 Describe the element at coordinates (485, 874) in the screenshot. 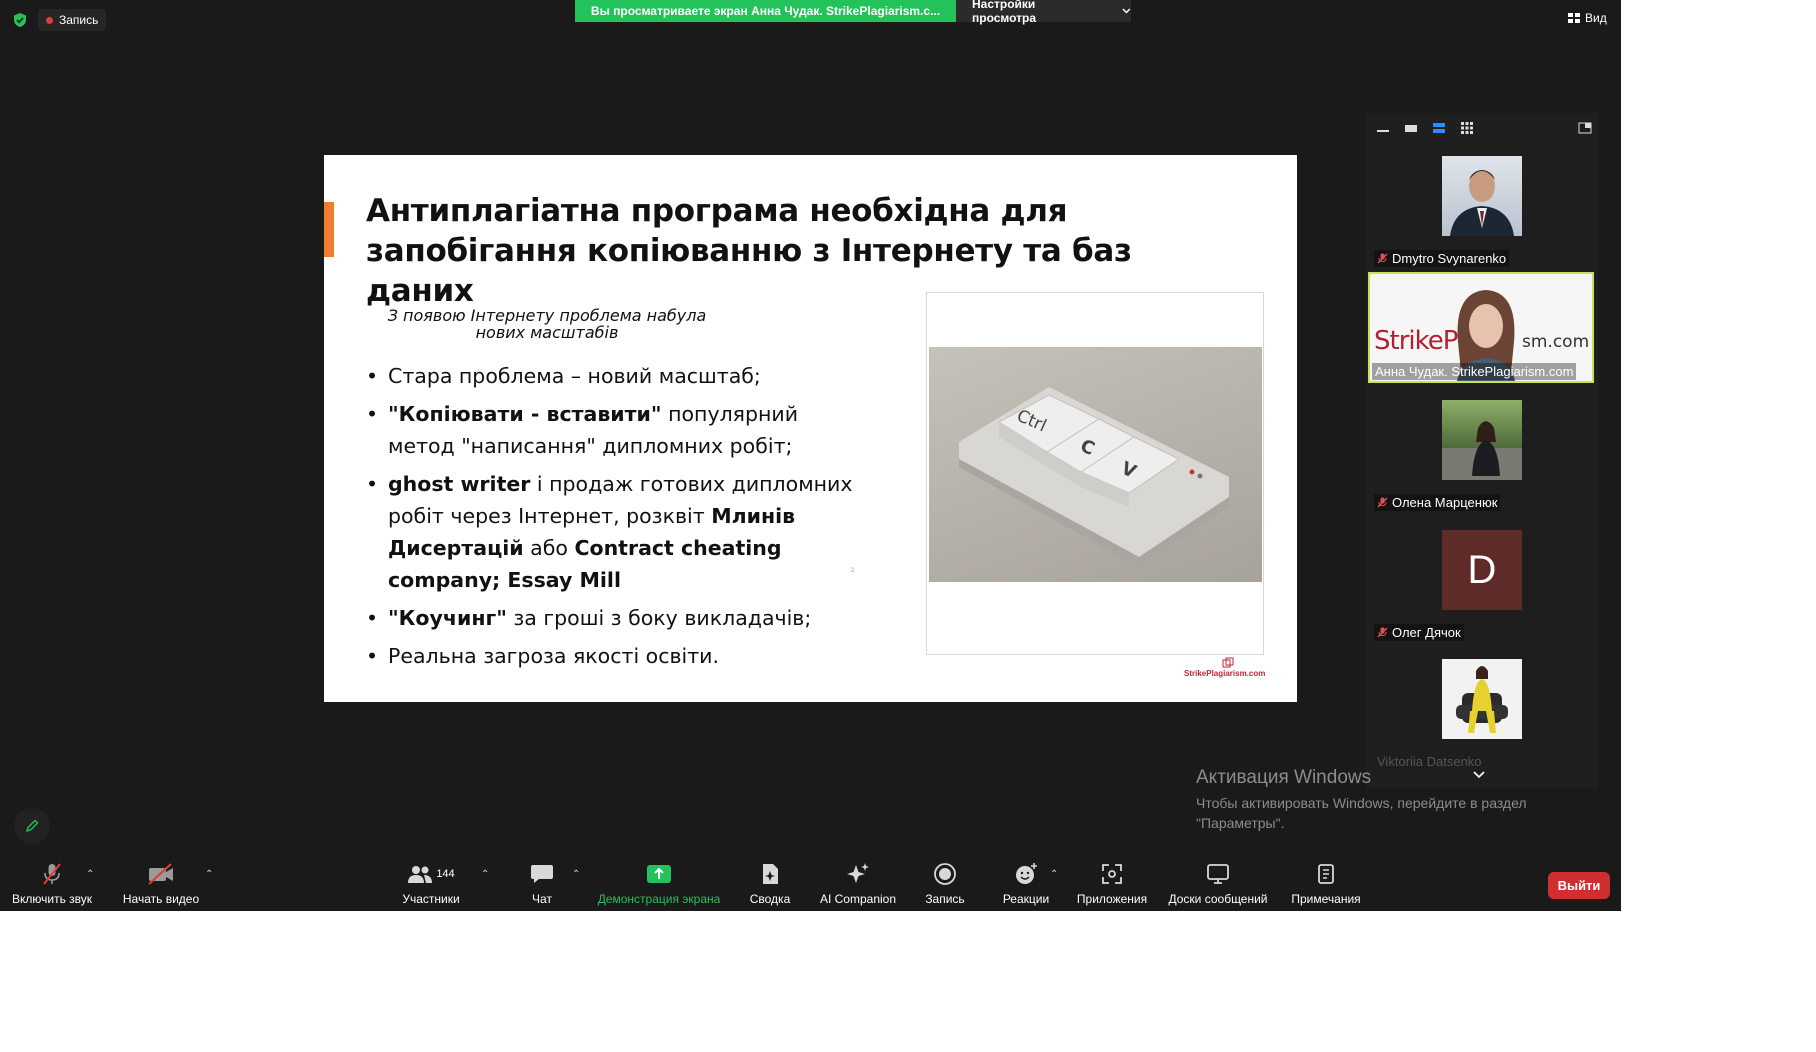

I see `participants-options-caret: ⌃` at that location.